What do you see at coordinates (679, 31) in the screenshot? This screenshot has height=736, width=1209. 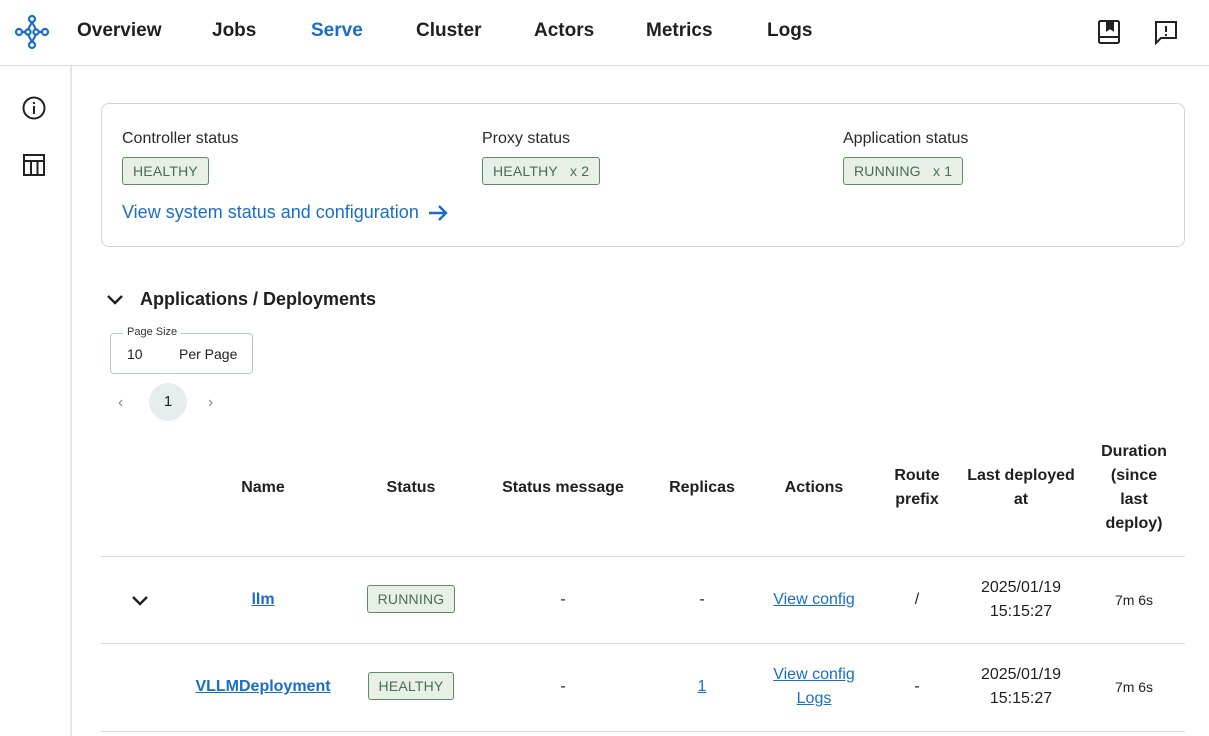 I see `nav-metrics: Metrics` at bounding box center [679, 31].